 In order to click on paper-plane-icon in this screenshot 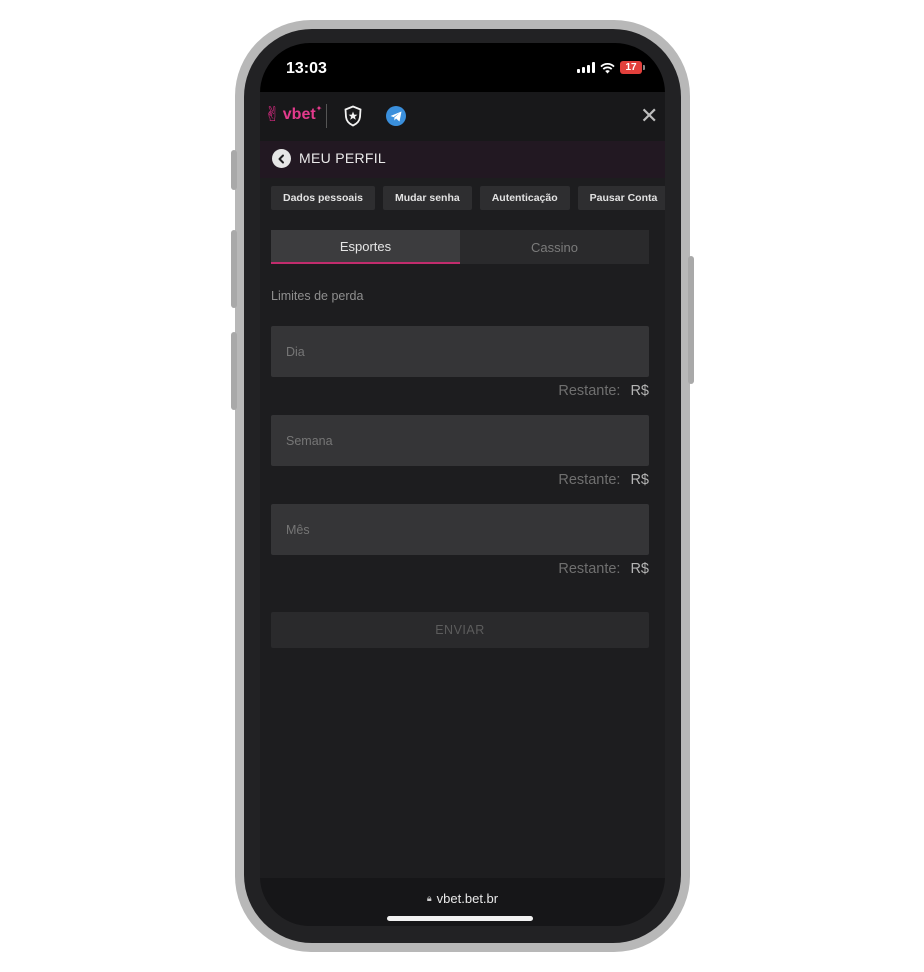, I will do `click(396, 116)`.